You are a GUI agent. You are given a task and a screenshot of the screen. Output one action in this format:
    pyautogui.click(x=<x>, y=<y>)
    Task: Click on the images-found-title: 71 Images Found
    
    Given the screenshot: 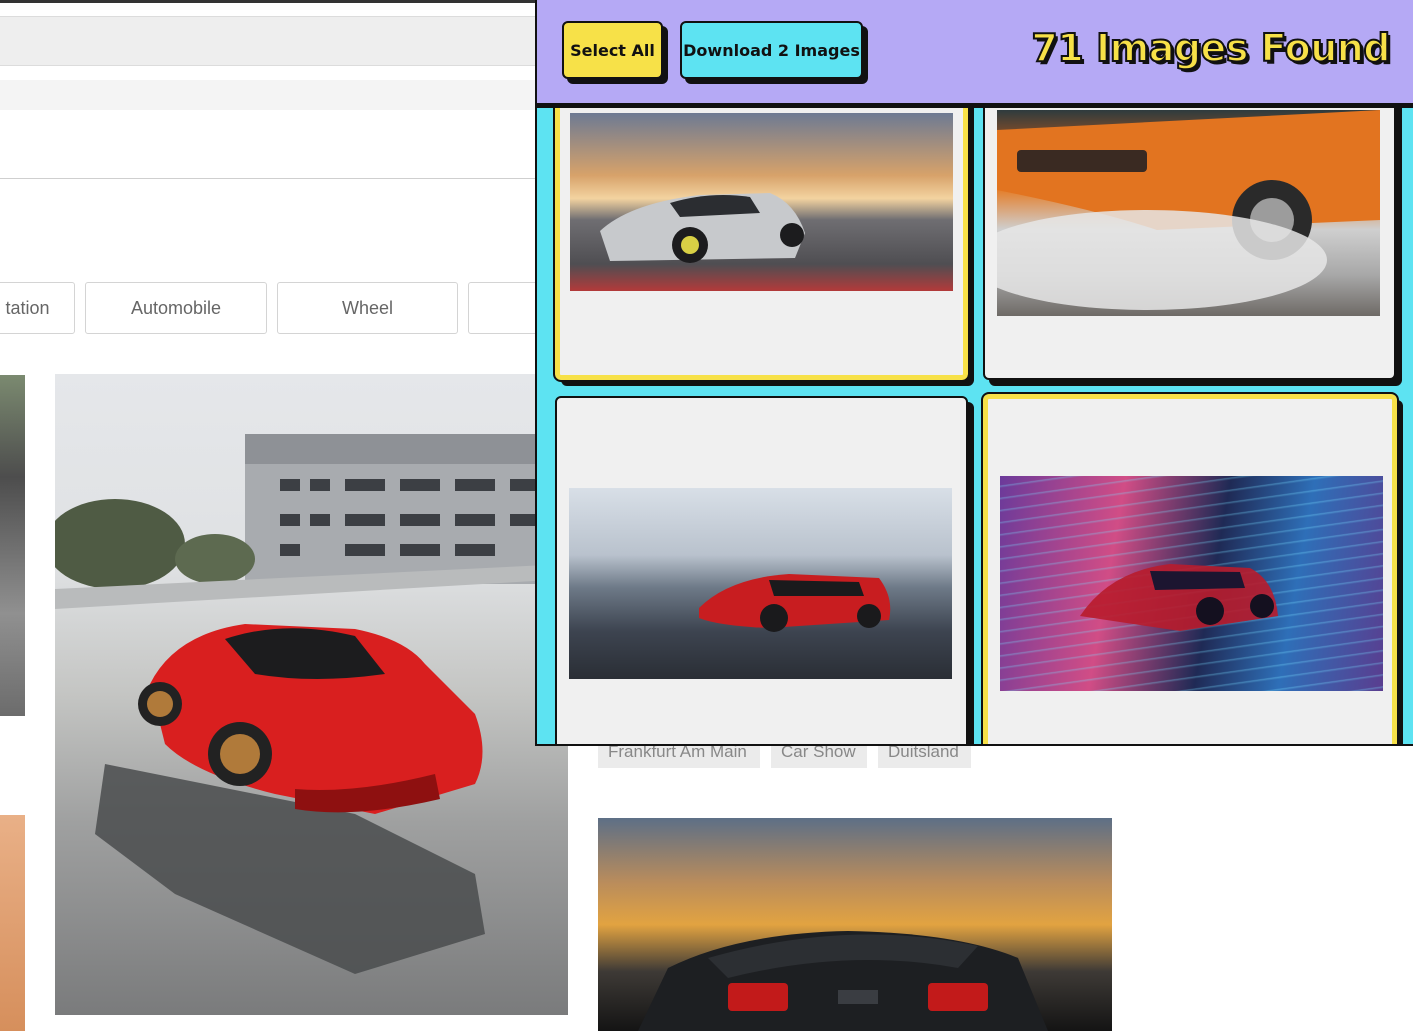 What is the action you would take?
    pyautogui.click(x=1210, y=48)
    